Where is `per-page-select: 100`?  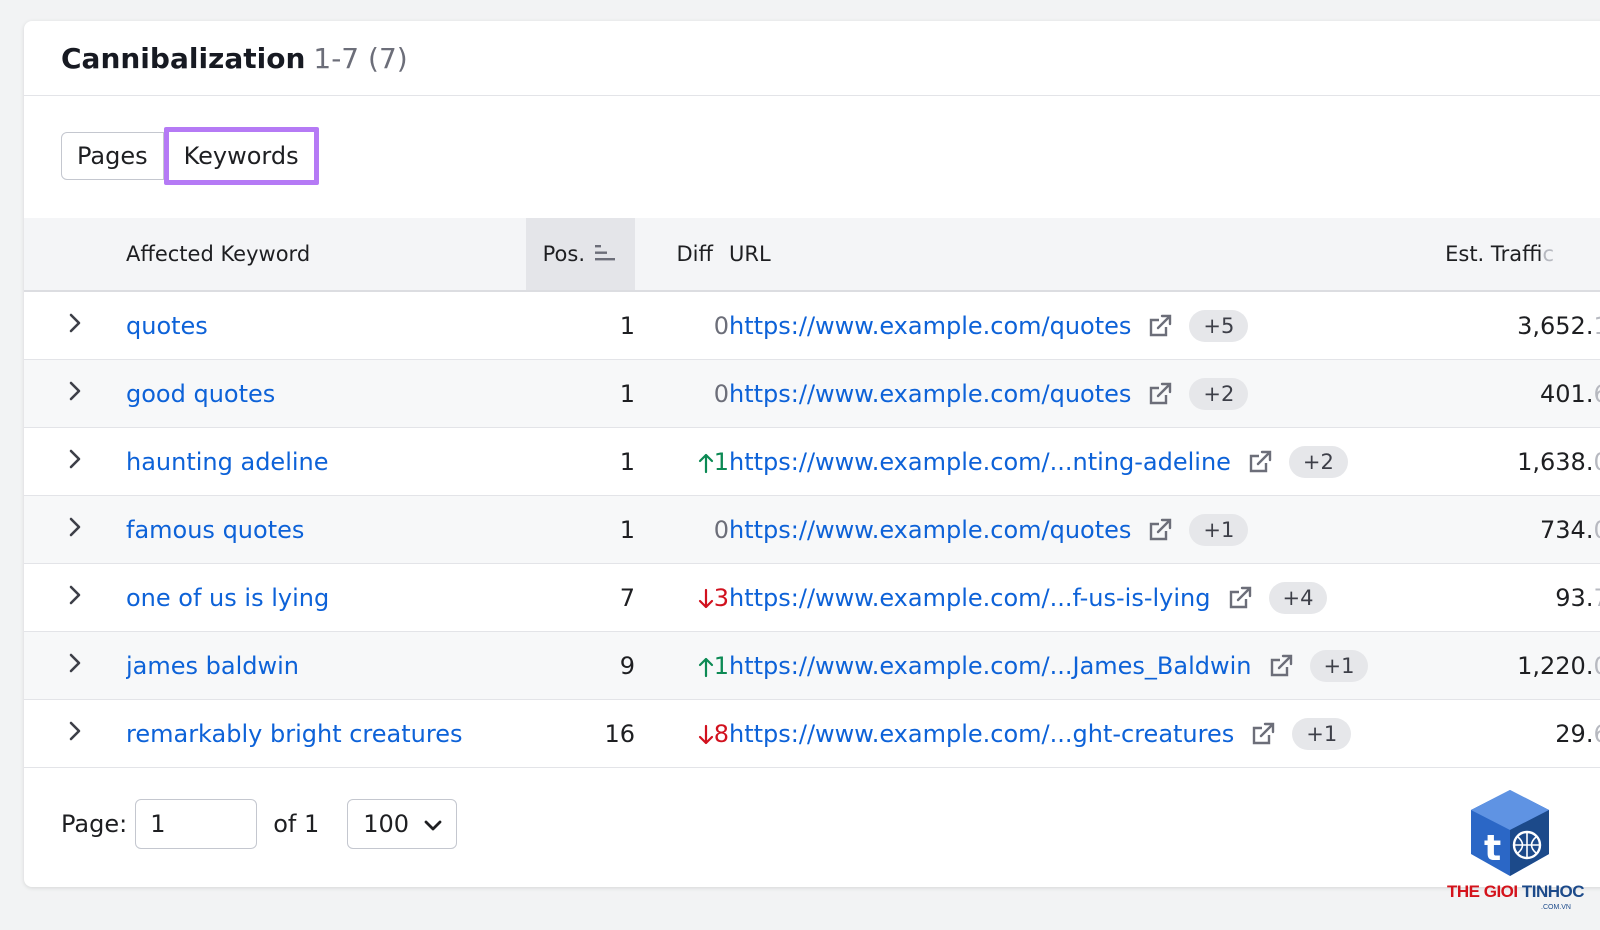 per-page-select: 100 is located at coordinates (402, 824).